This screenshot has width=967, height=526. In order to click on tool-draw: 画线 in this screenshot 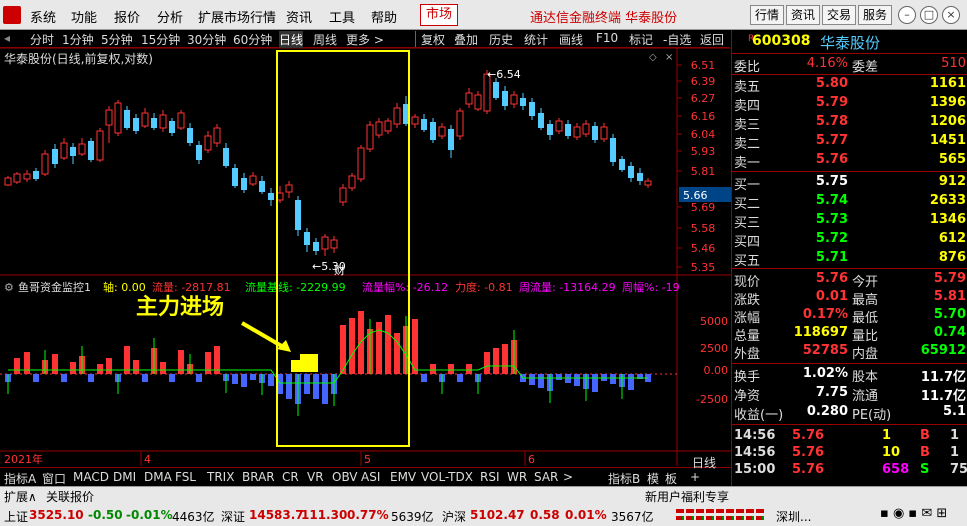, I will do `click(571, 39)`.